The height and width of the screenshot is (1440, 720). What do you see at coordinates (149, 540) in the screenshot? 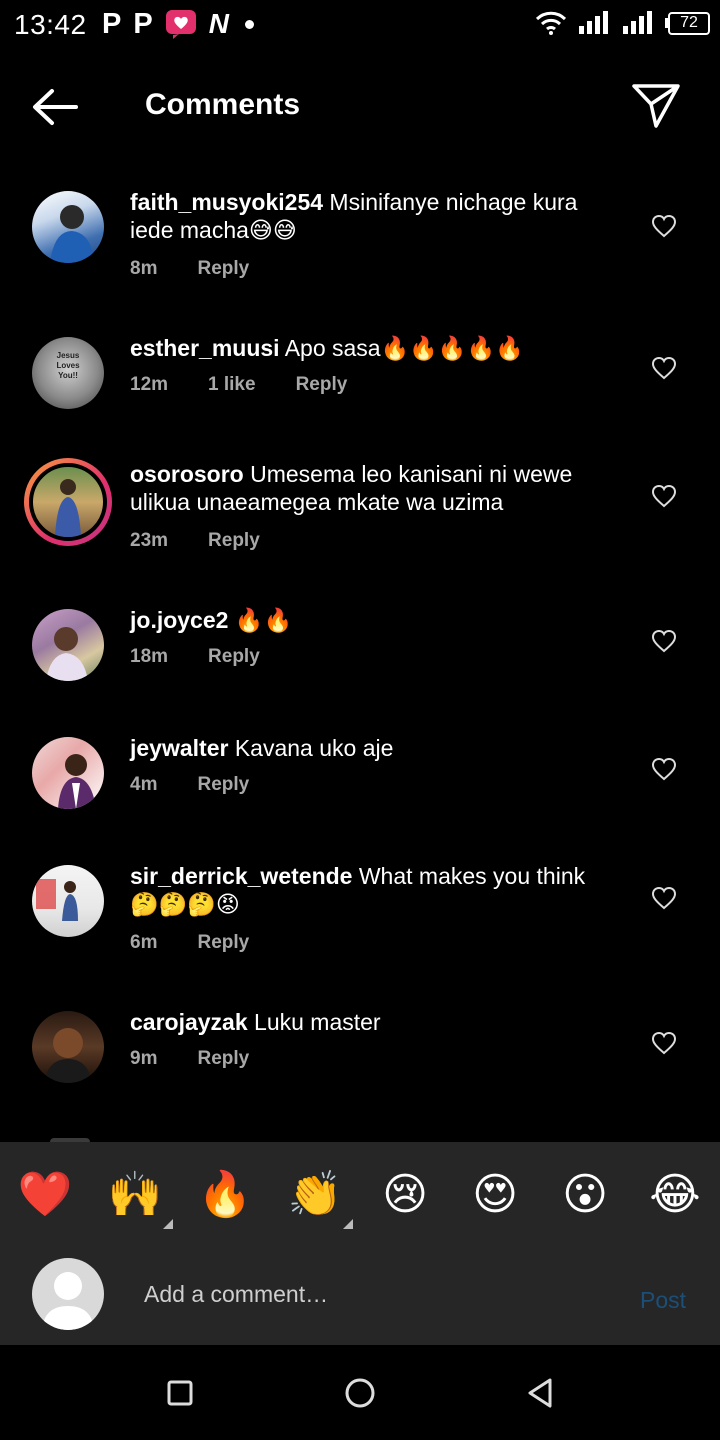
I see `comment-time: 23m` at bounding box center [149, 540].